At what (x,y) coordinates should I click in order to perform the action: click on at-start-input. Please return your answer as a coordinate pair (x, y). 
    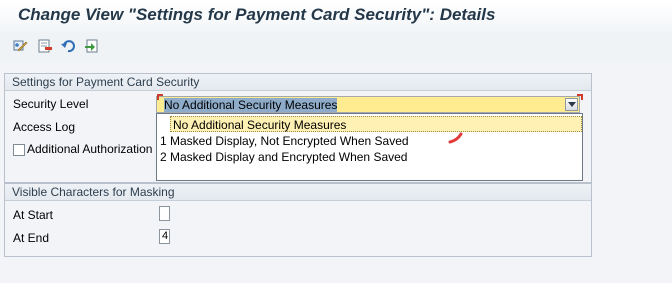
    Looking at the image, I should click on (164, 213).